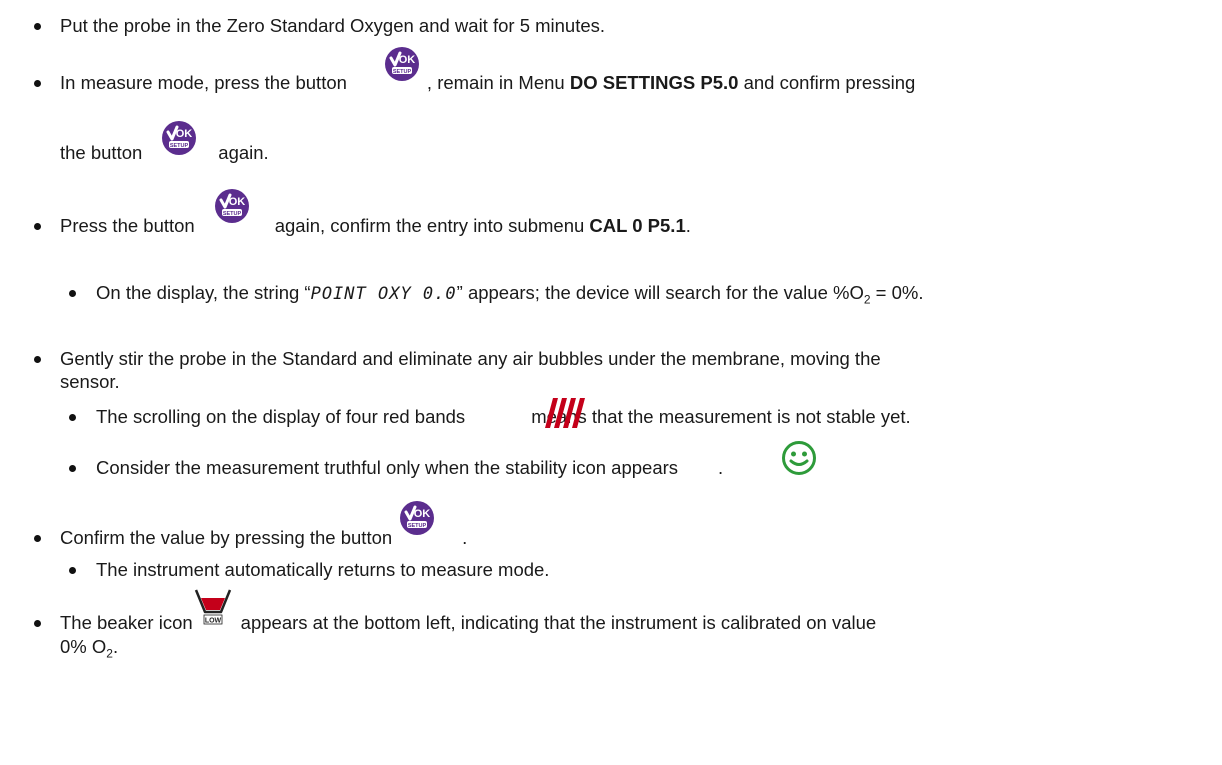 The image size is (1222, 765). I want to click on beaker-label: LOW, so click(213, 621).